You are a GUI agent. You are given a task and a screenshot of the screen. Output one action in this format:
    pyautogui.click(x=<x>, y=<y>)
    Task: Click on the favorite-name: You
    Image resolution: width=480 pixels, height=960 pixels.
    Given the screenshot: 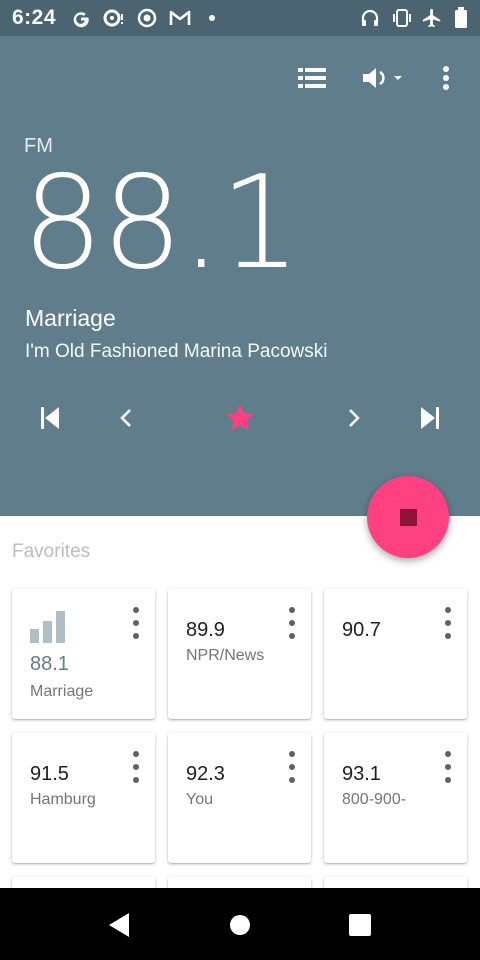 What is the action you would take?
    pyautogui.click(x=199, y=799)
    